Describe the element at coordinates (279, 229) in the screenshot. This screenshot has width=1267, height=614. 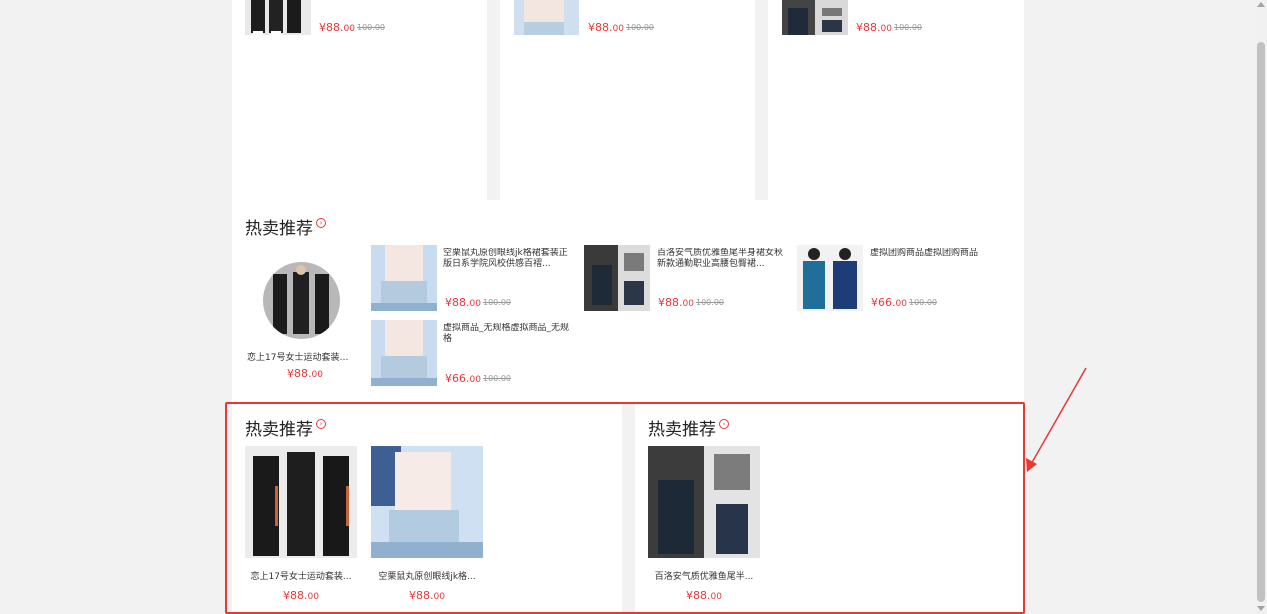
I see `section-title-hot-1: 热卖推荐` at that location.